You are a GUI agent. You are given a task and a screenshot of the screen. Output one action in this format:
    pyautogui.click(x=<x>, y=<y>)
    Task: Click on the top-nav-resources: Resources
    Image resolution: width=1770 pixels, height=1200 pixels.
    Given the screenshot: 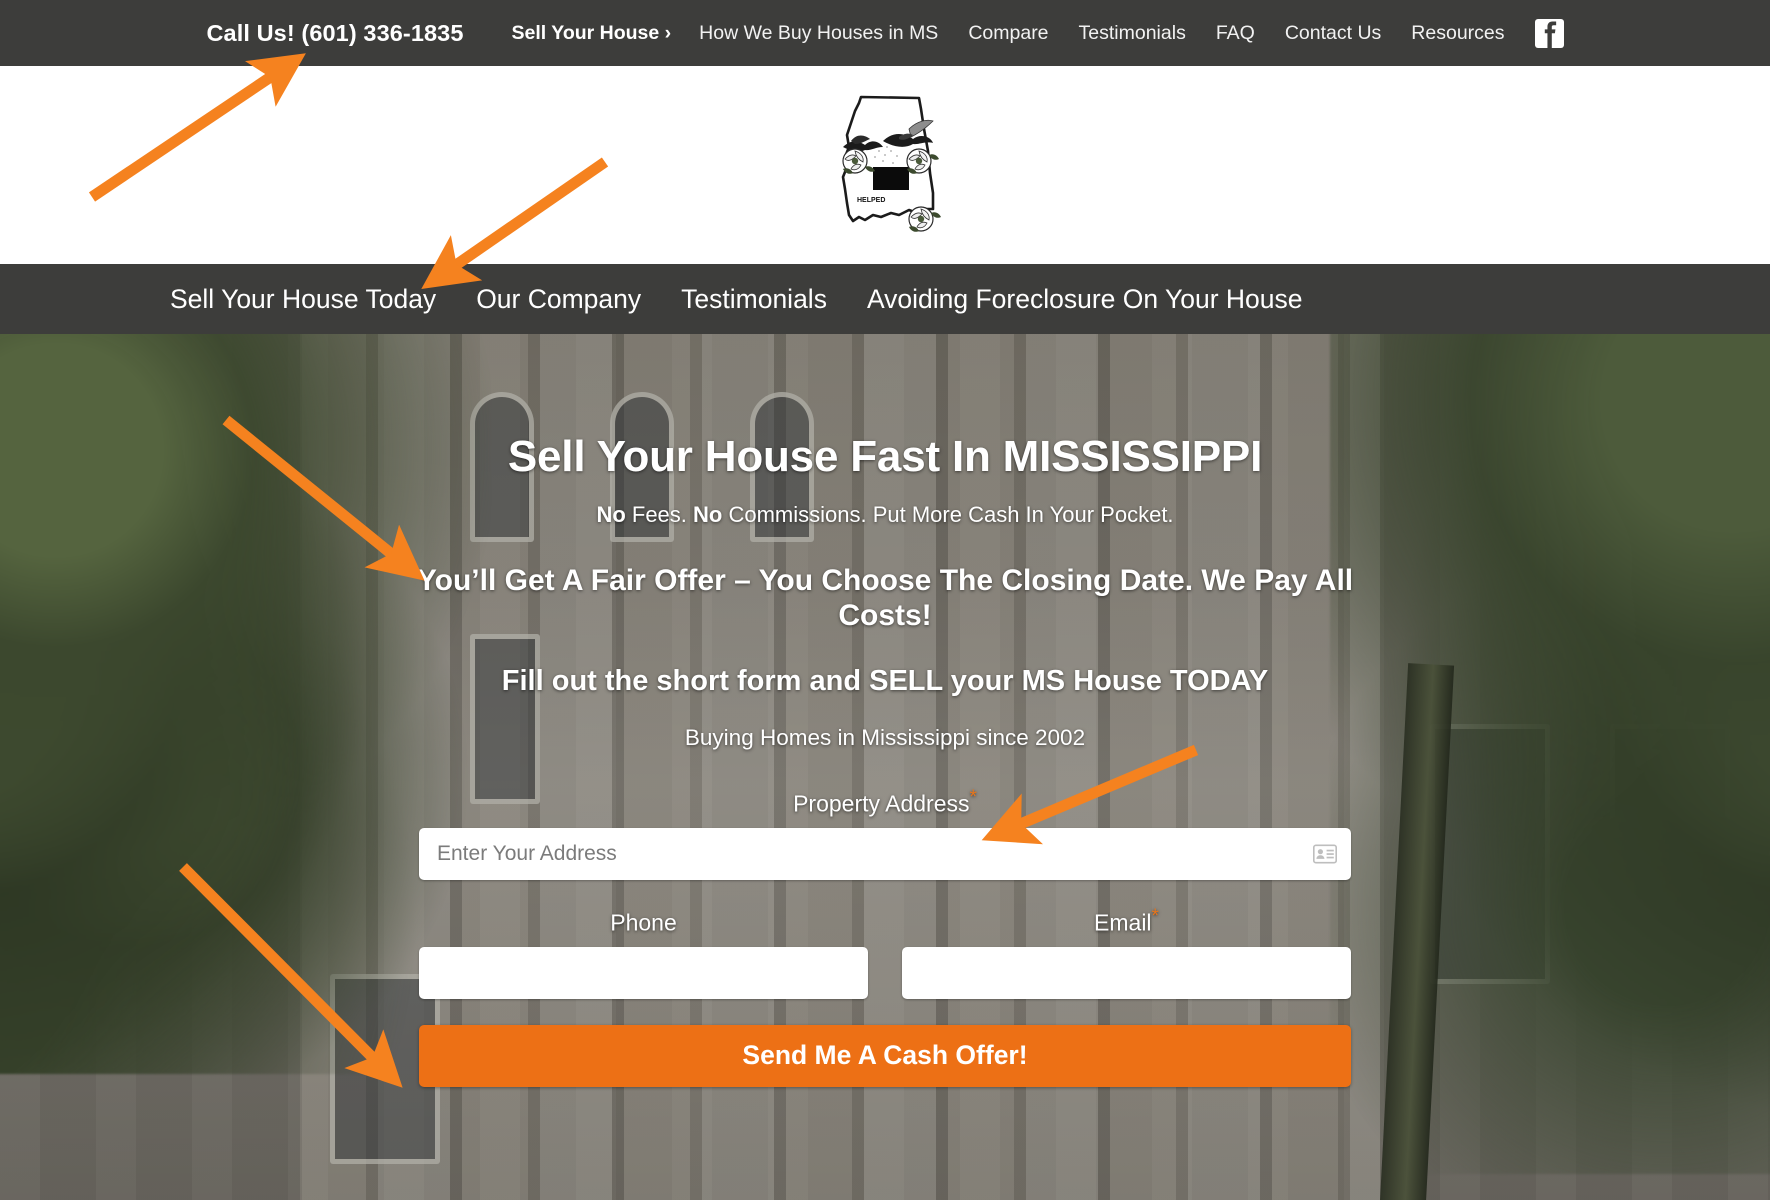 What is the action you would take?
    pyautogui.click(x=1457, y=33)
    